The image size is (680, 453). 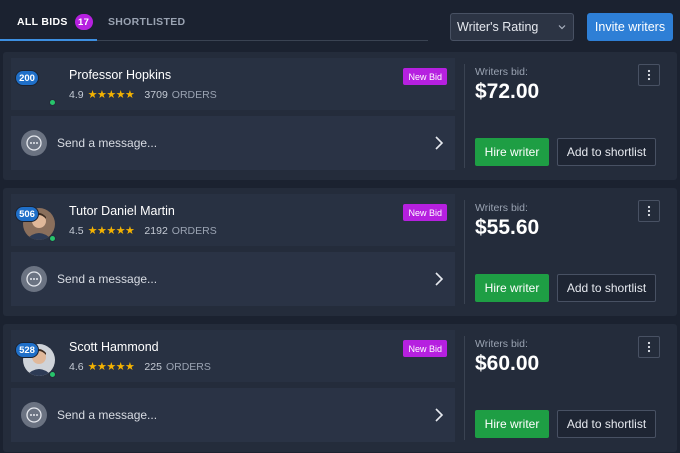 I want to click on rating-line: 4.9 ★★★★★ 3709 ORDERS, so click(x=143, y=95).